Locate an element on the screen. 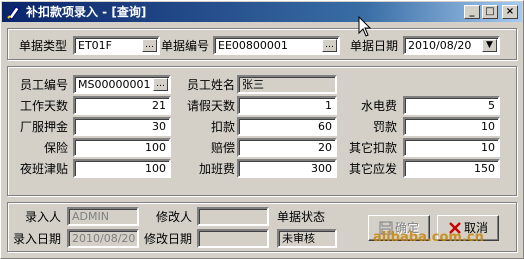  night-allowance-field: 100 is located at coordinates (122, 168).